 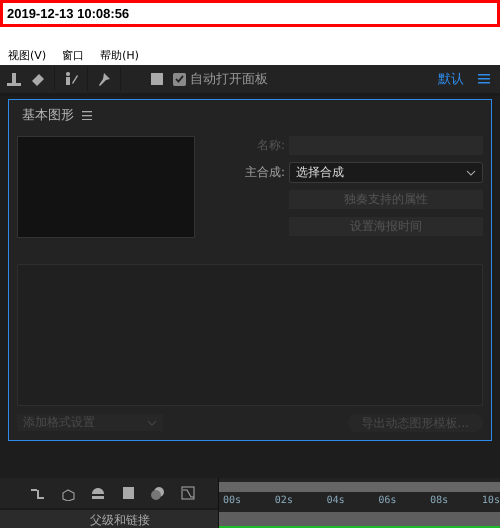 What do you see at coordinates (265, 172) in the screenshot?
I see `field-label: 主合成:` at bounding box center [265, 172].